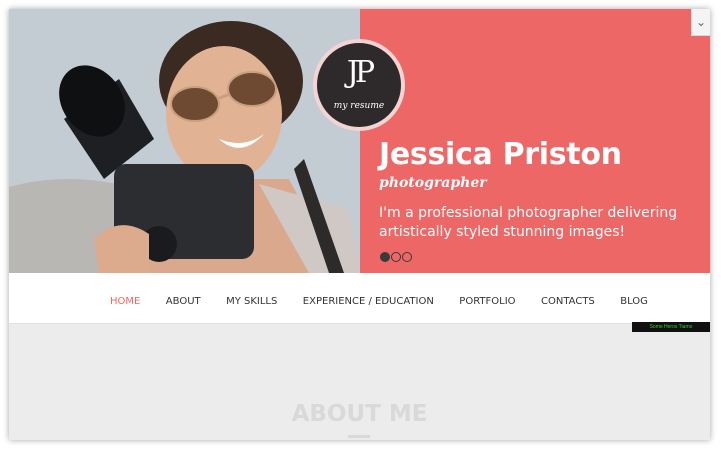  What do you see at coordinates (360, 72) in the screenshot?
I see `logo-monogram: JP` at bounding box center [360, 72].